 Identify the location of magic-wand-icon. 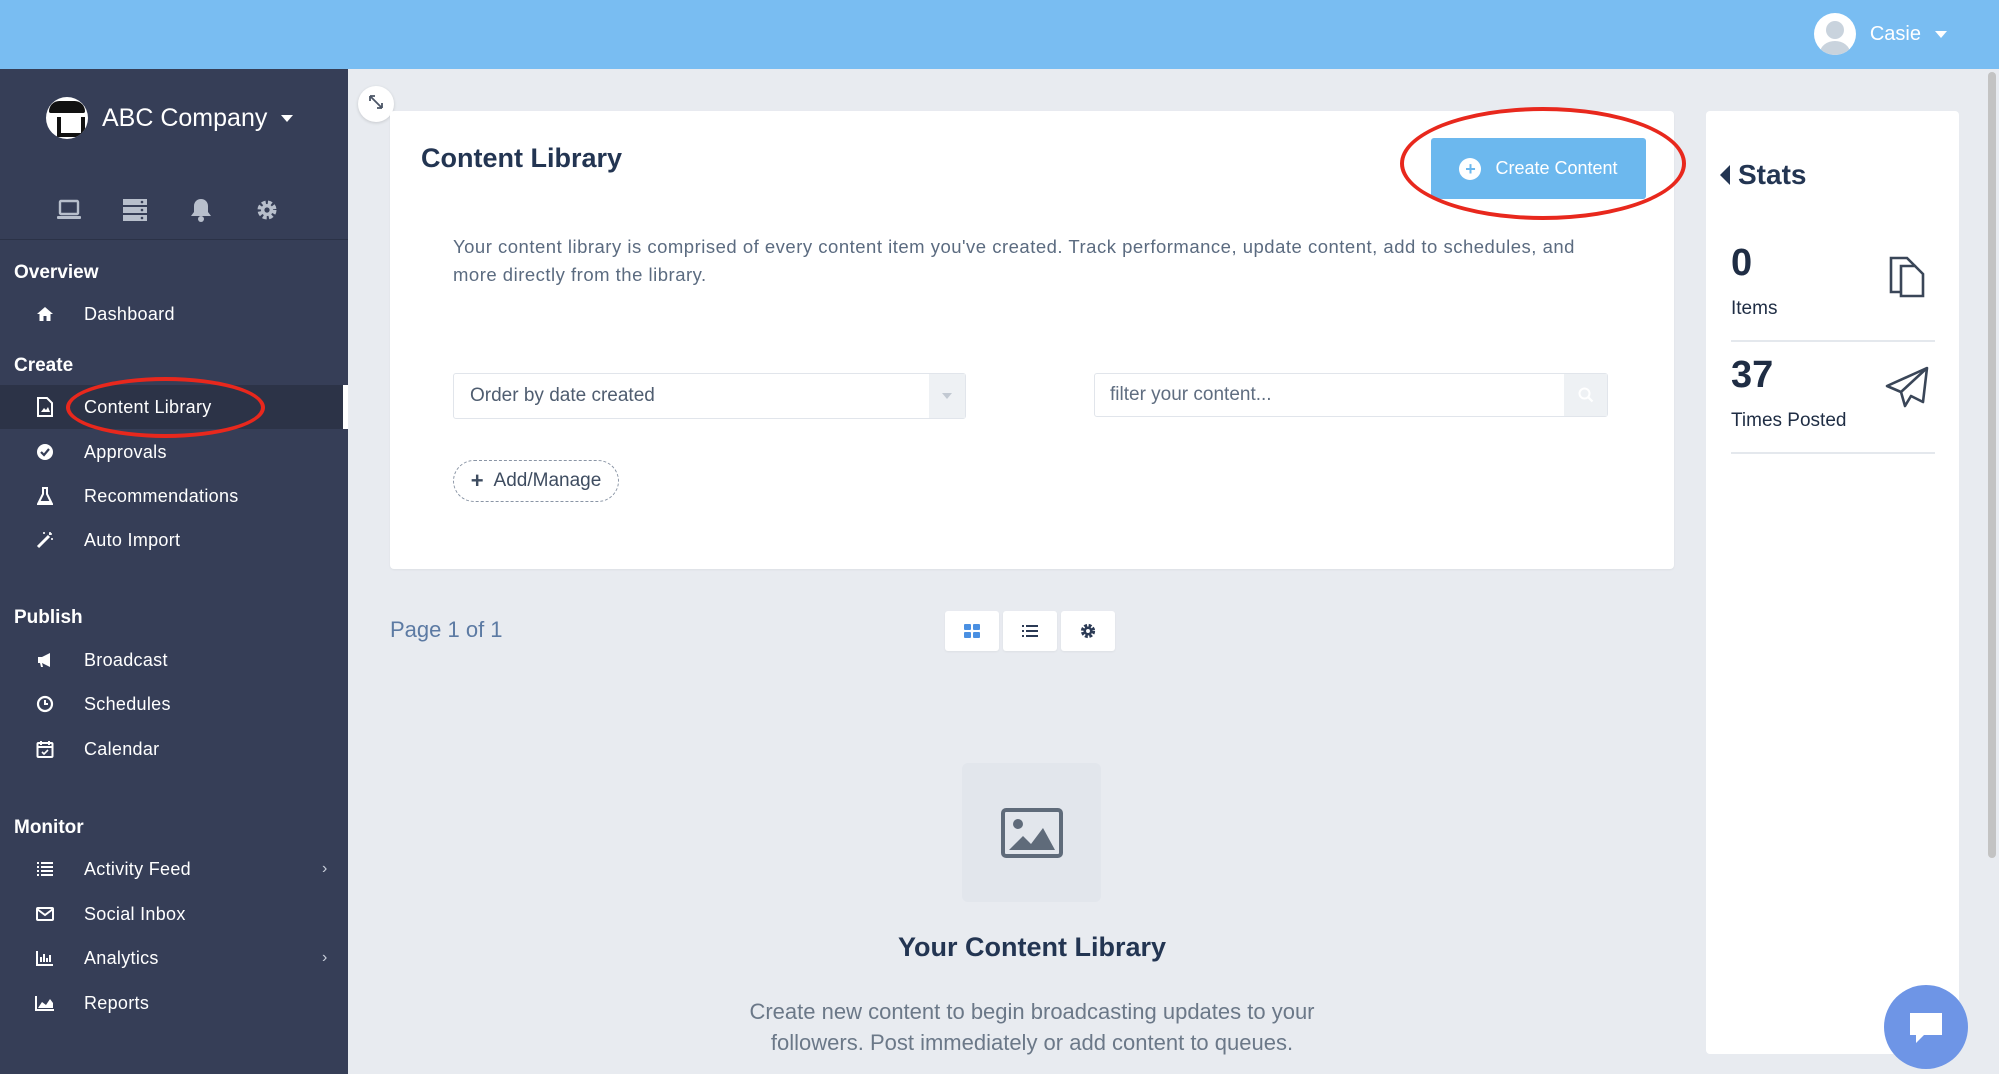
(45, 540).